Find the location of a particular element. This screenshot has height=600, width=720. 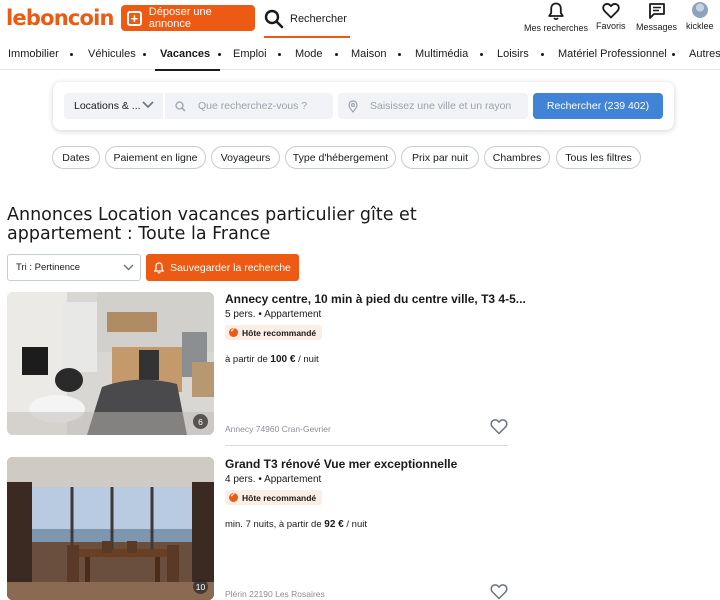

search-link-label: Rechercher is located at coordinates (318, 19).